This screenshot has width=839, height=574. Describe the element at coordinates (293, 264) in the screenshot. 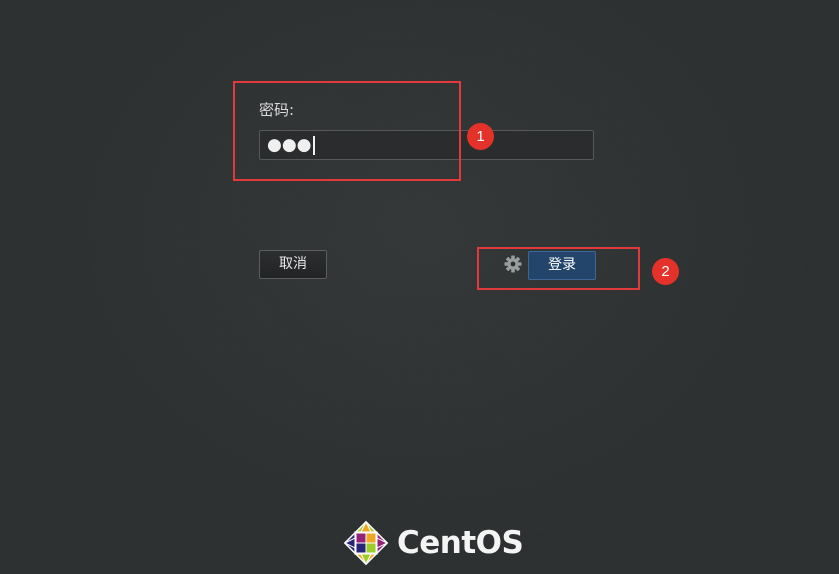

I see `cancel-button: 取消` at that location.